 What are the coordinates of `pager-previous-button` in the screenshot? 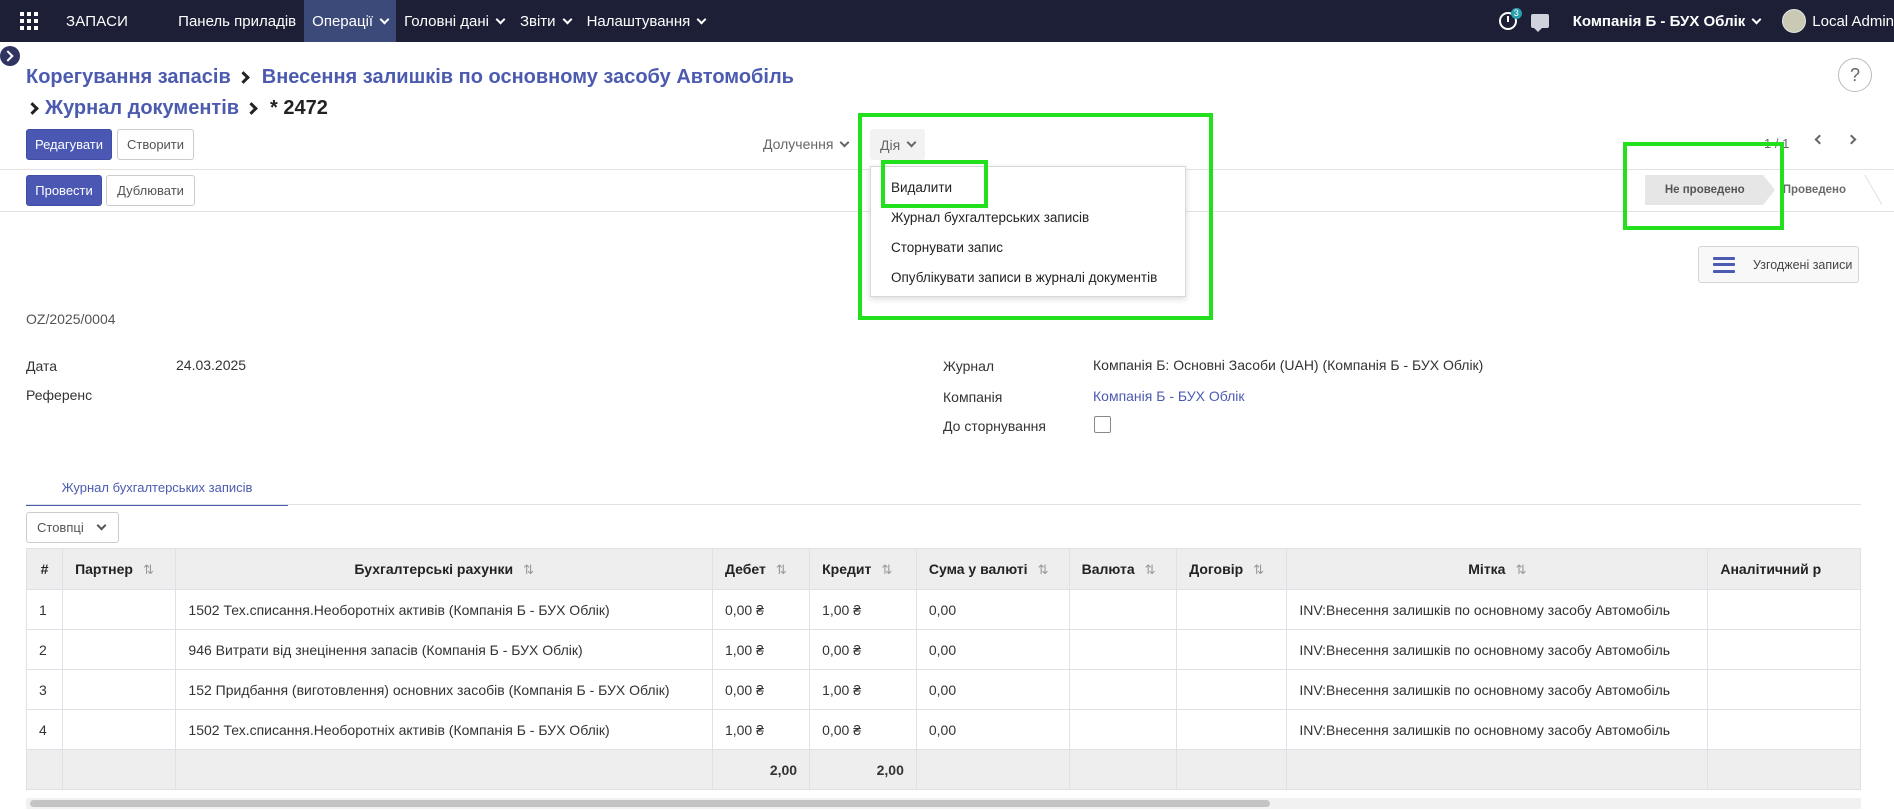 It's located at (1819, 139).